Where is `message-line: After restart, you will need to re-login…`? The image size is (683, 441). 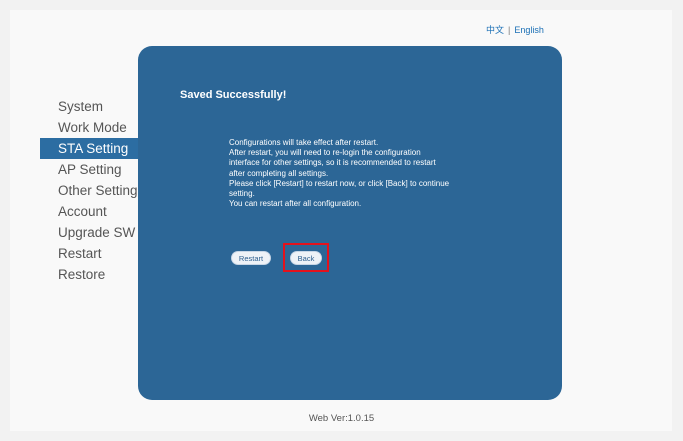 message-line: After restart, you will need to re-login… is located at coordinates (325, 153).